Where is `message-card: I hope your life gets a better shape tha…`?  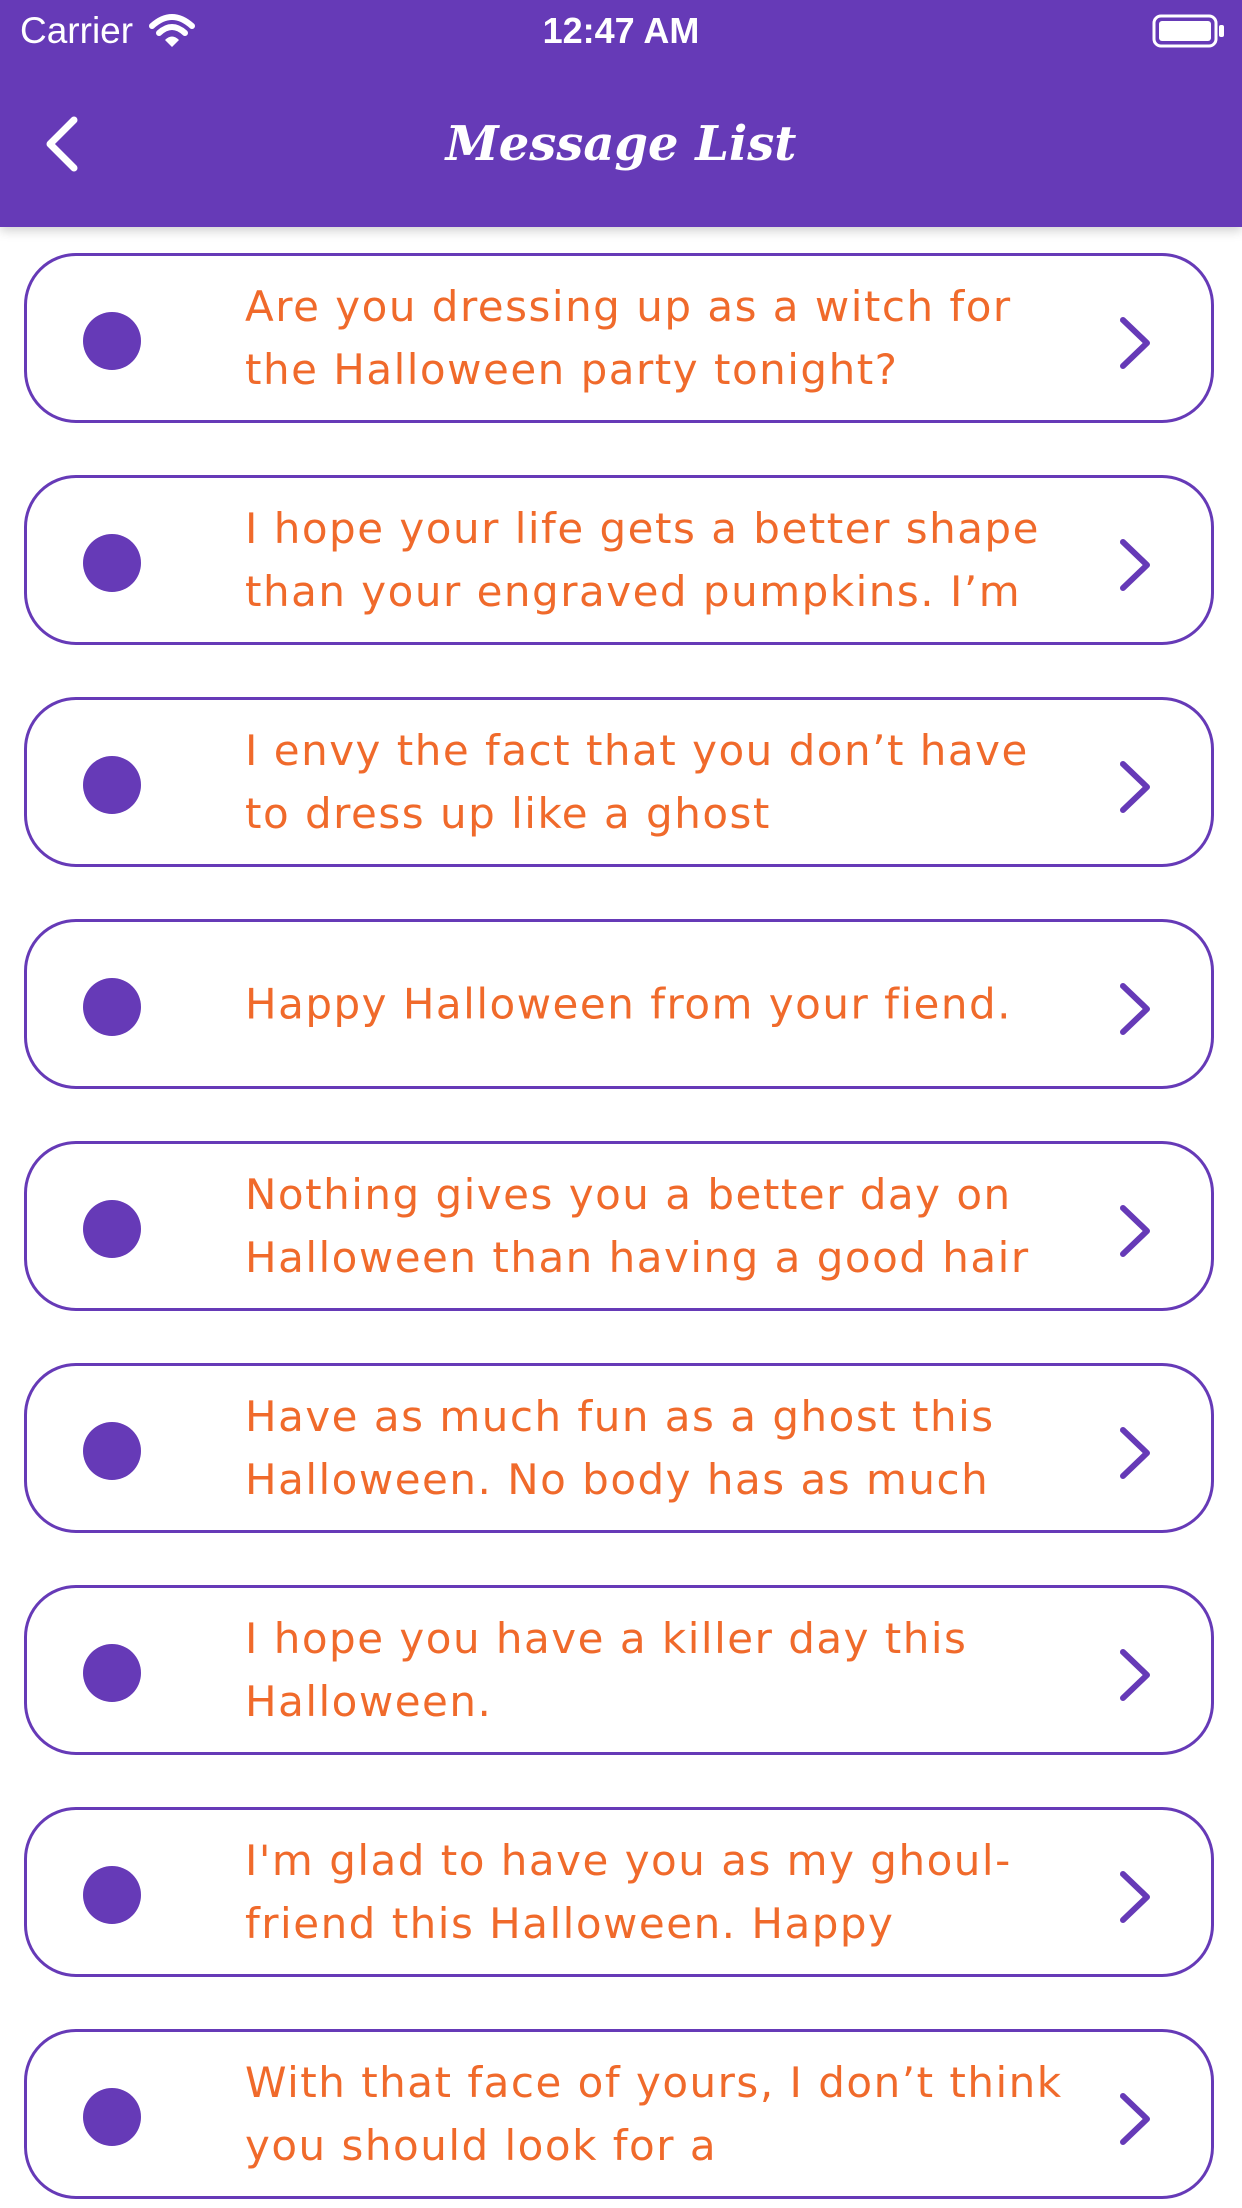 message-card: I hope your life gets a better shape tha… is located at coordinates (619, 560).